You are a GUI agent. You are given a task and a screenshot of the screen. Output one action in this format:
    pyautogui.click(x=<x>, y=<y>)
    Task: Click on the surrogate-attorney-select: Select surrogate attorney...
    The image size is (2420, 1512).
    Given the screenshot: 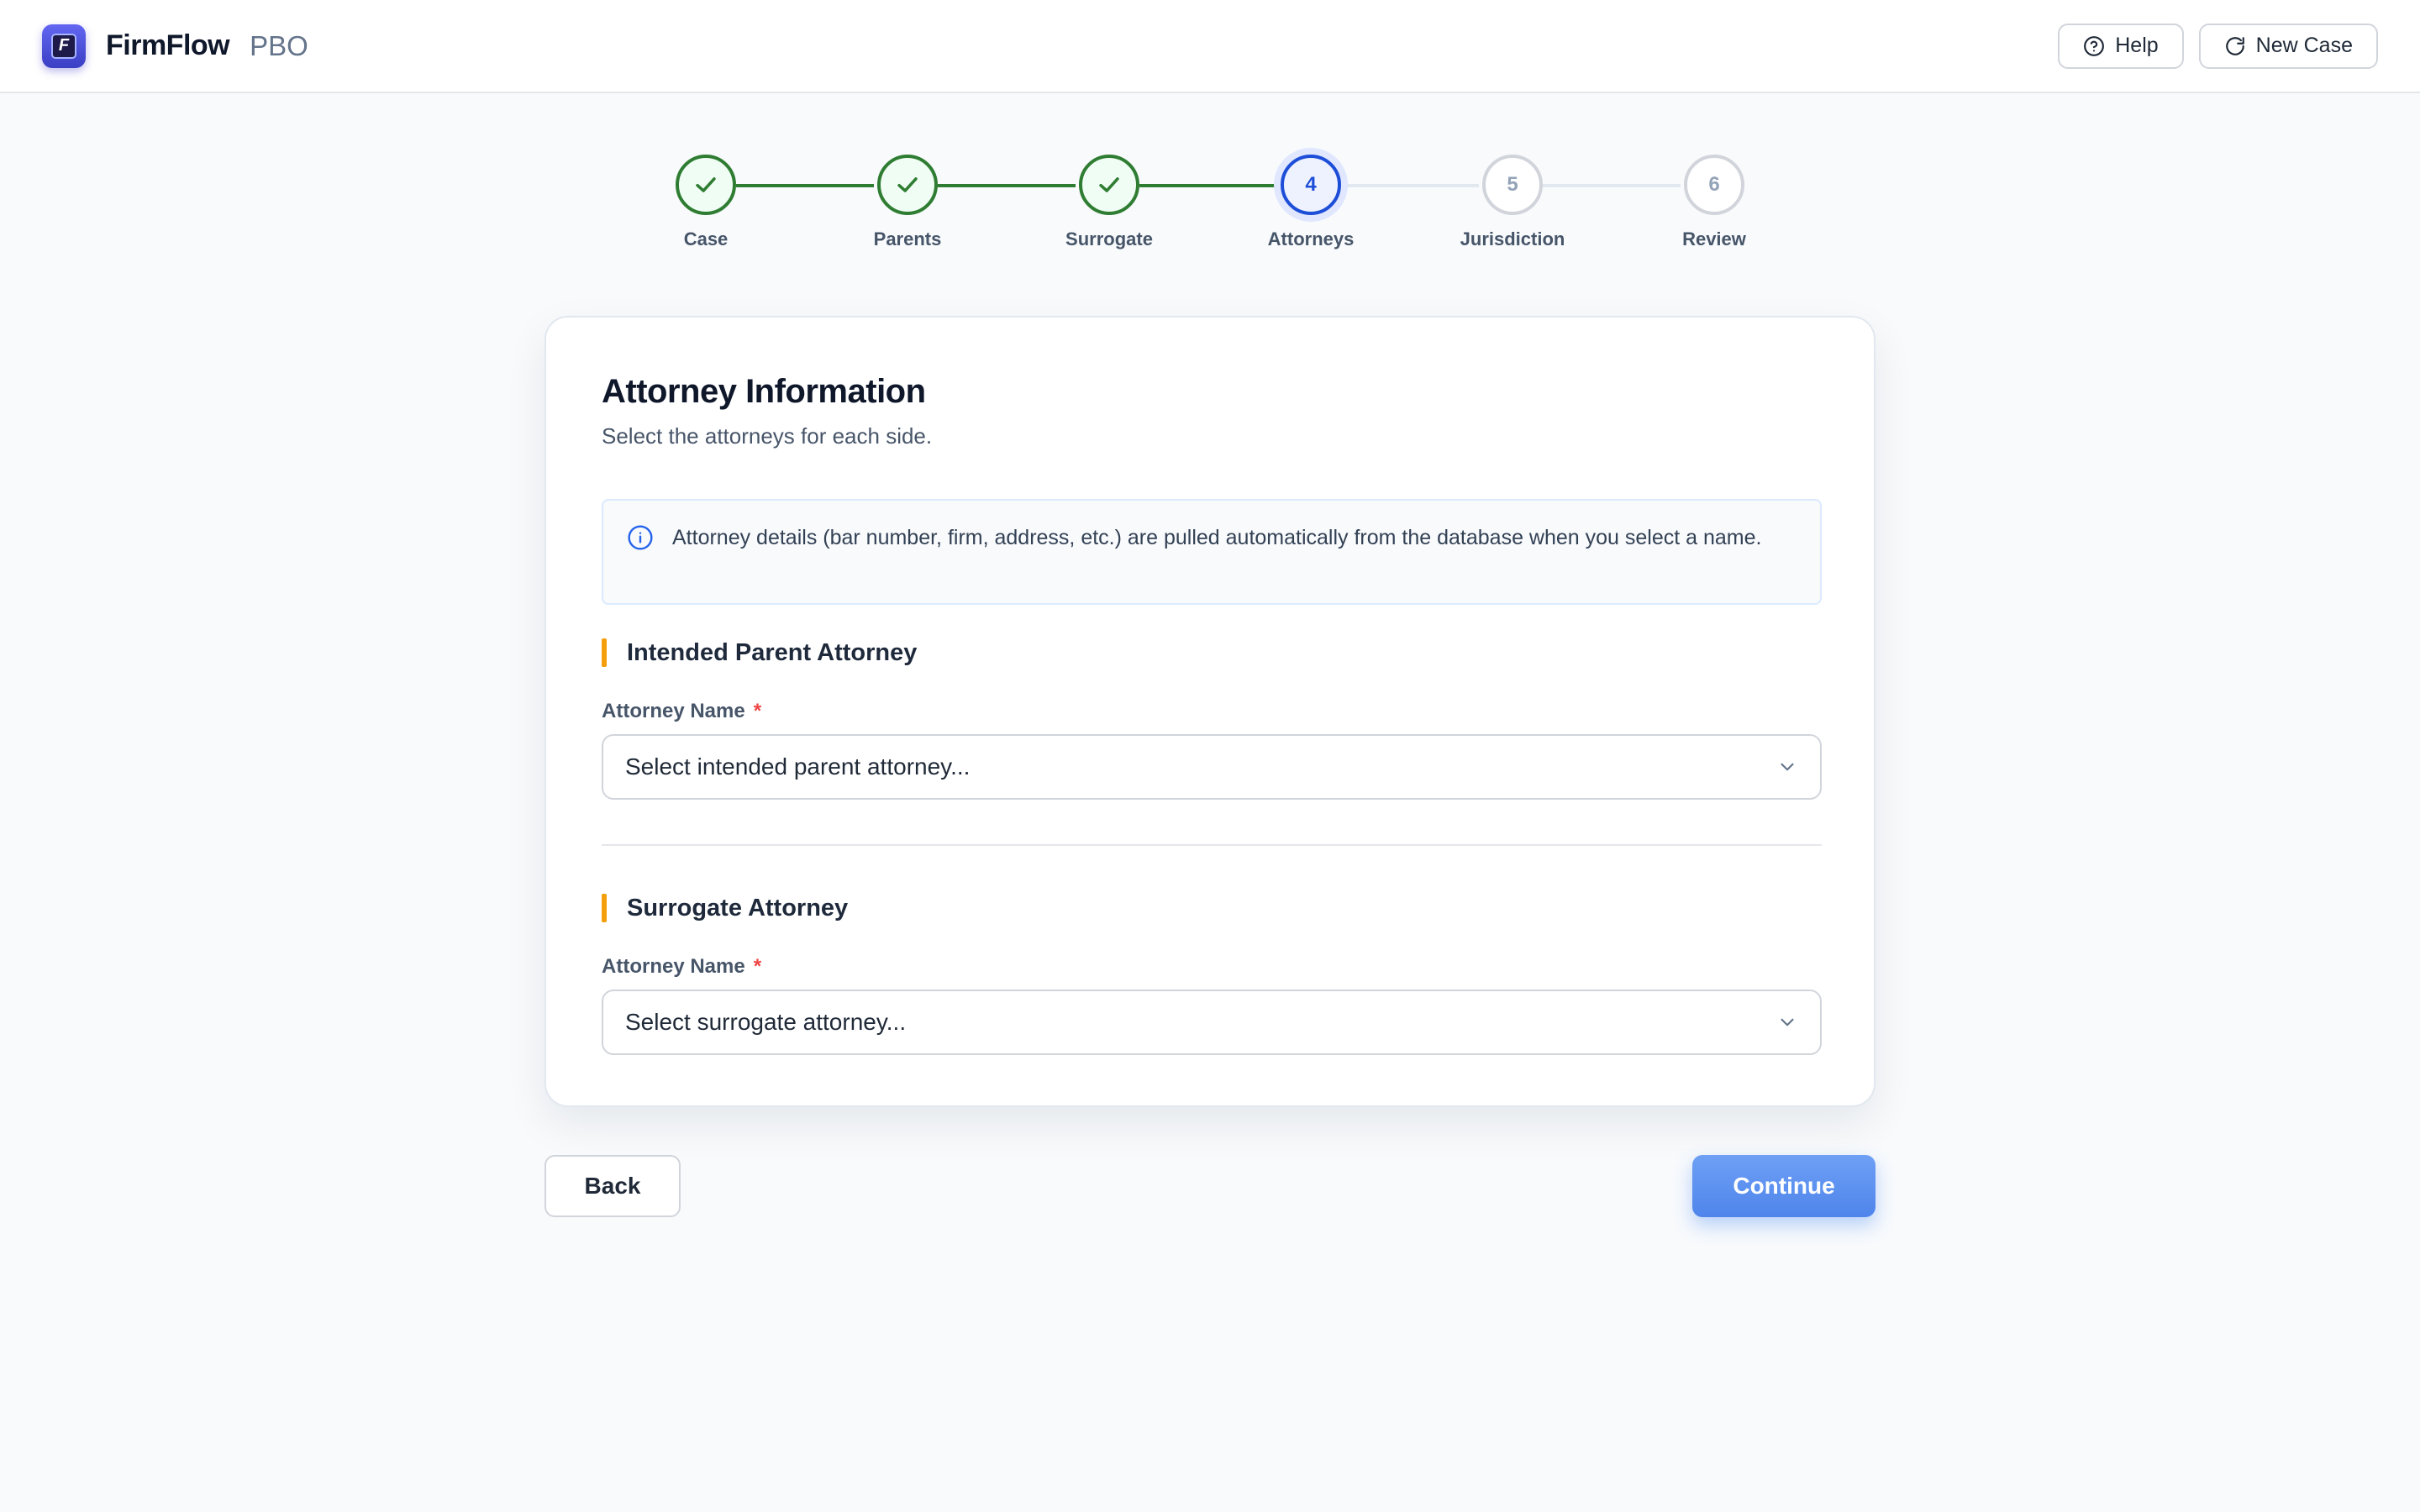 What is the action you would take?
    pyautogui.click(x=1212, y=1022)
    